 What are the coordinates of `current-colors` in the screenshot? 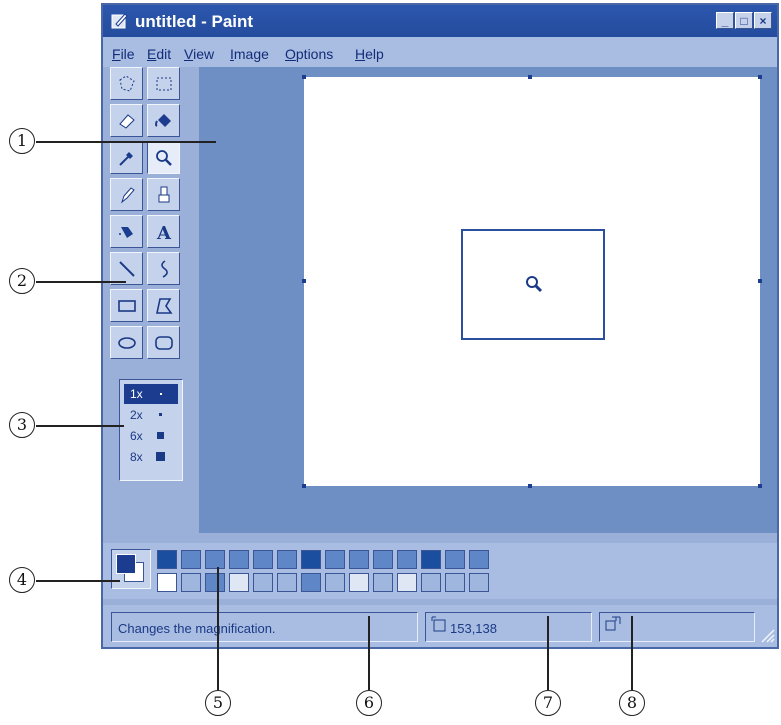 It's located at (131, 569).